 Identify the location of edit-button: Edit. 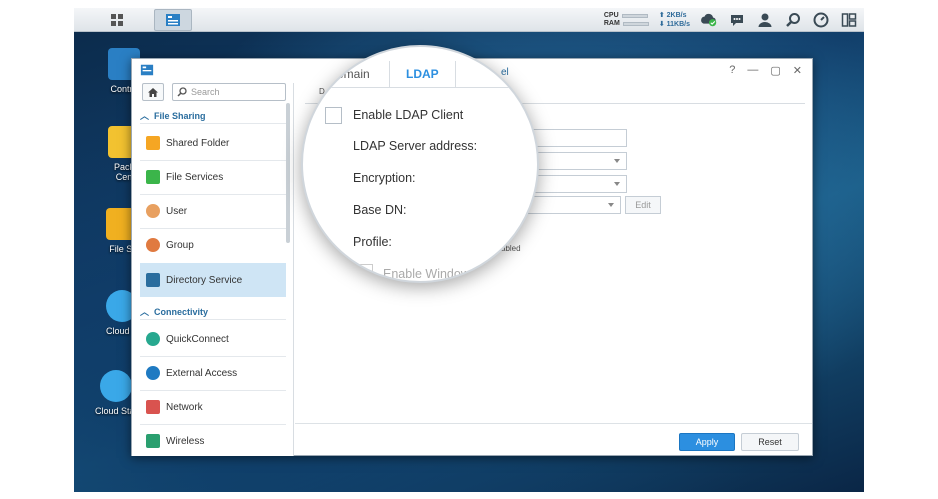
(643, 205).